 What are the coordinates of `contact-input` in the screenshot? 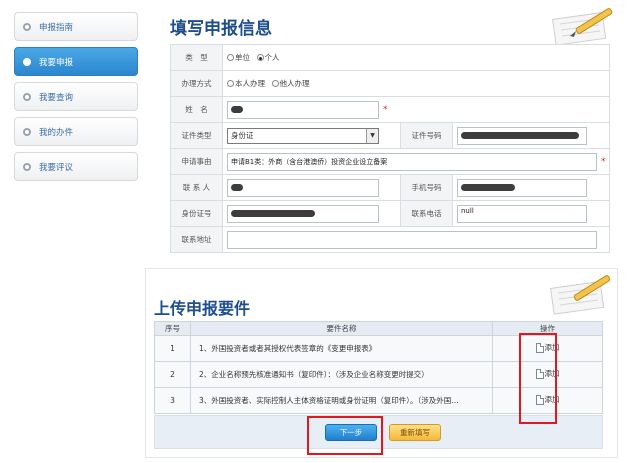 It's located at (303, 187).